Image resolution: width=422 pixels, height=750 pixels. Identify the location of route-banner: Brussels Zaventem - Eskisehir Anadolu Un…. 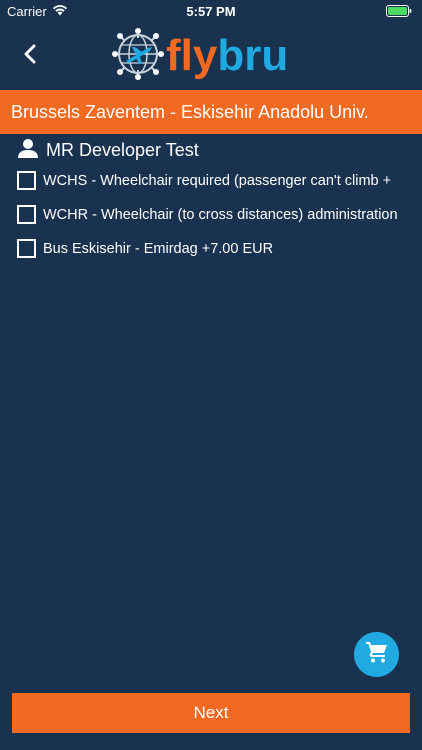
(211, 112).